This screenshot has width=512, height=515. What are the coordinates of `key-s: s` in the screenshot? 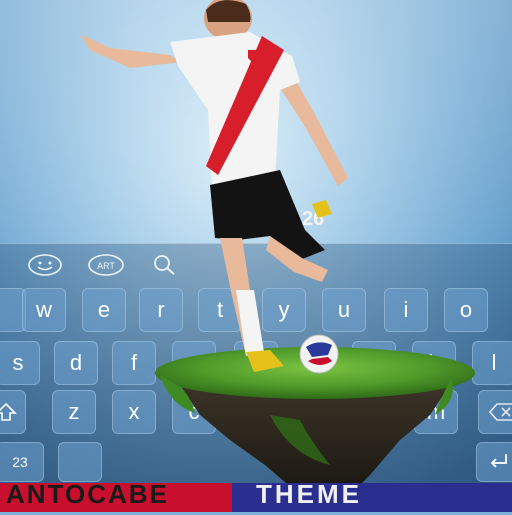 It's located at (20, 363).